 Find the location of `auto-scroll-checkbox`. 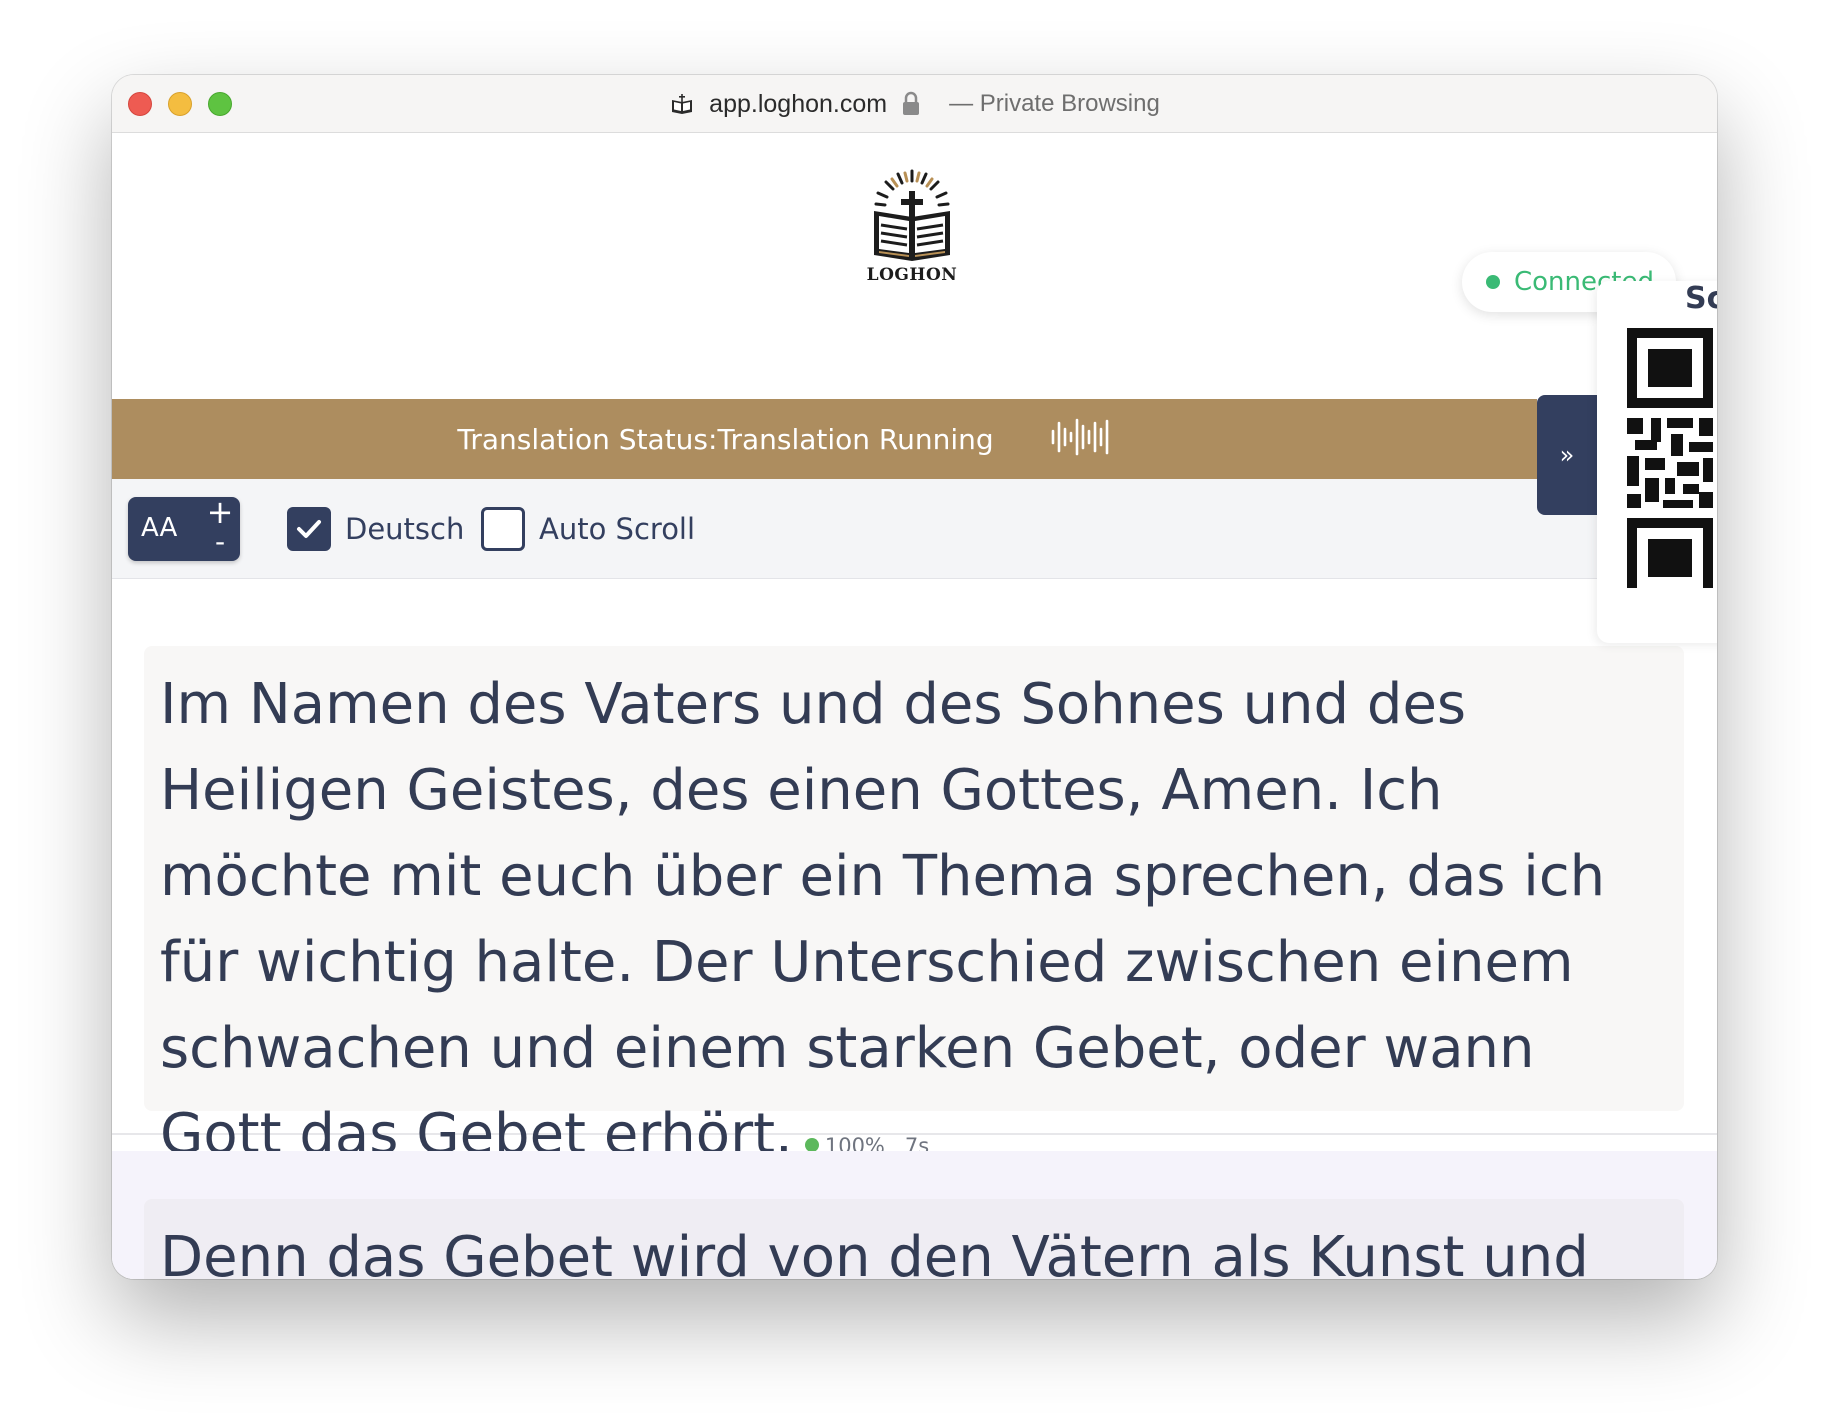

auto-scroll-checkbox is located at coordinates (503, 529).